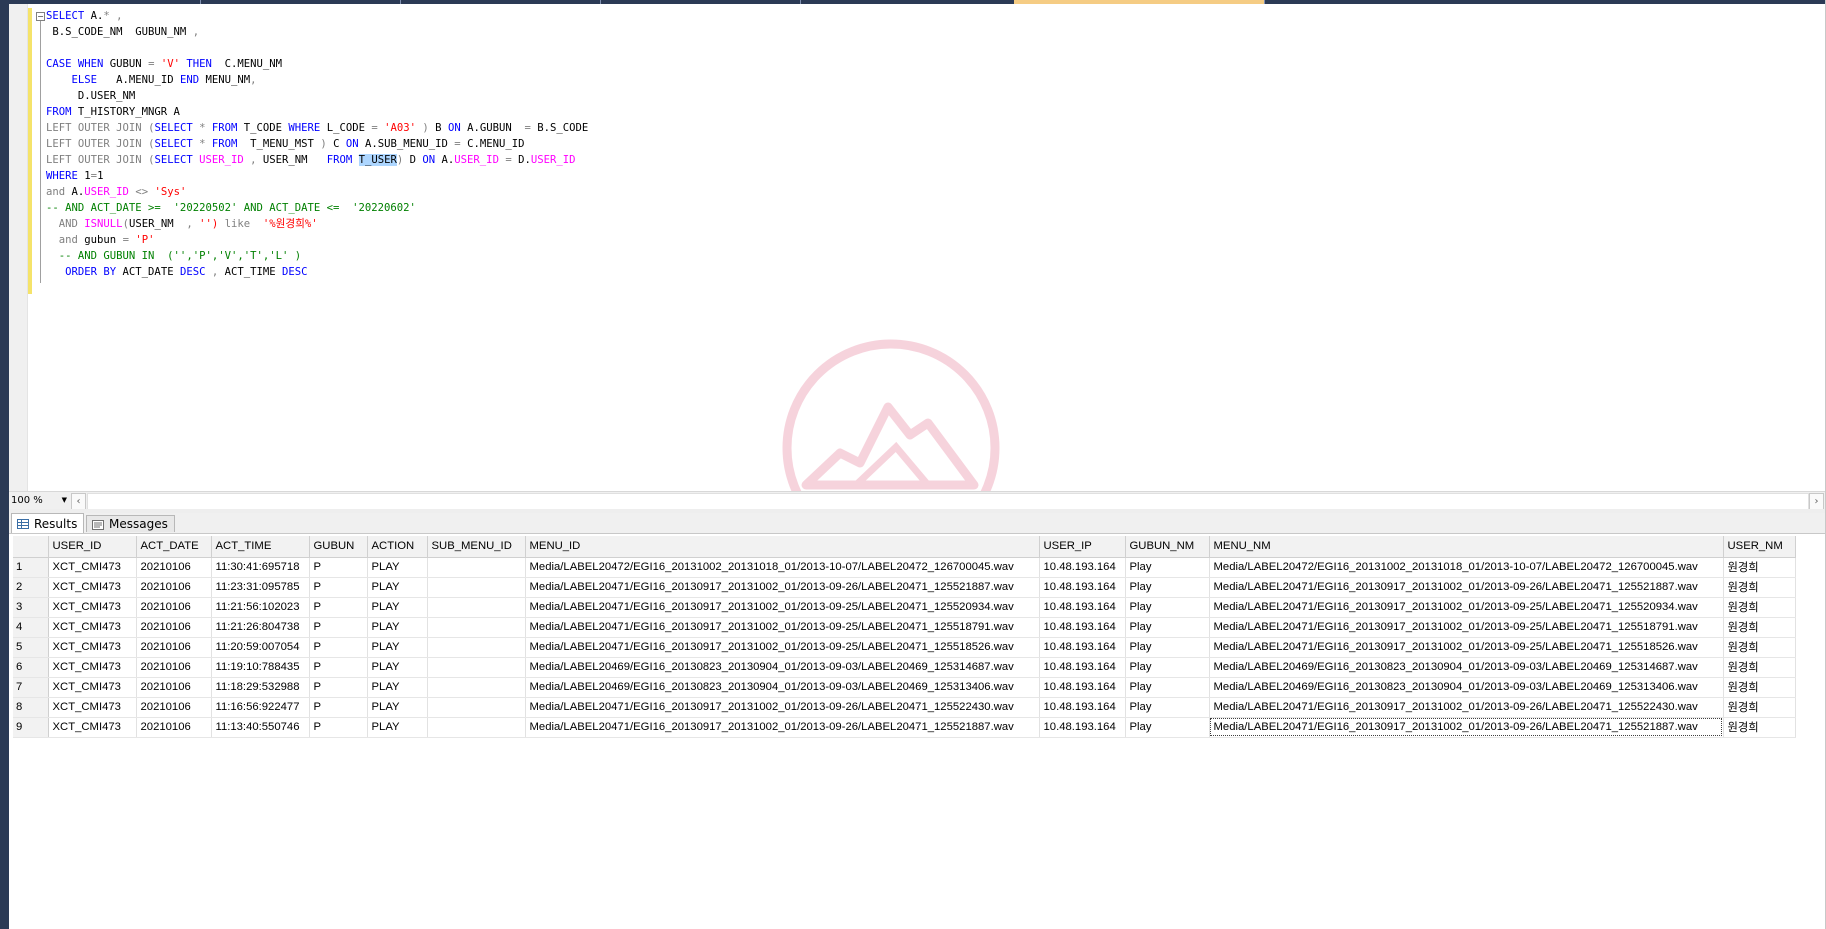  What do you see at coordinates (317, 272) in the screenshot?
I see `code-line: ORDER BY ACT_DATE DESC , ACT_TIME DESC` at bounding box center [317, 272].